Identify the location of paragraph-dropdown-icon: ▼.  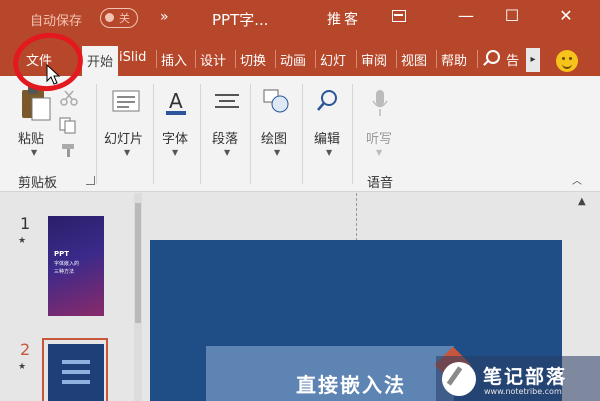
(227, 152).